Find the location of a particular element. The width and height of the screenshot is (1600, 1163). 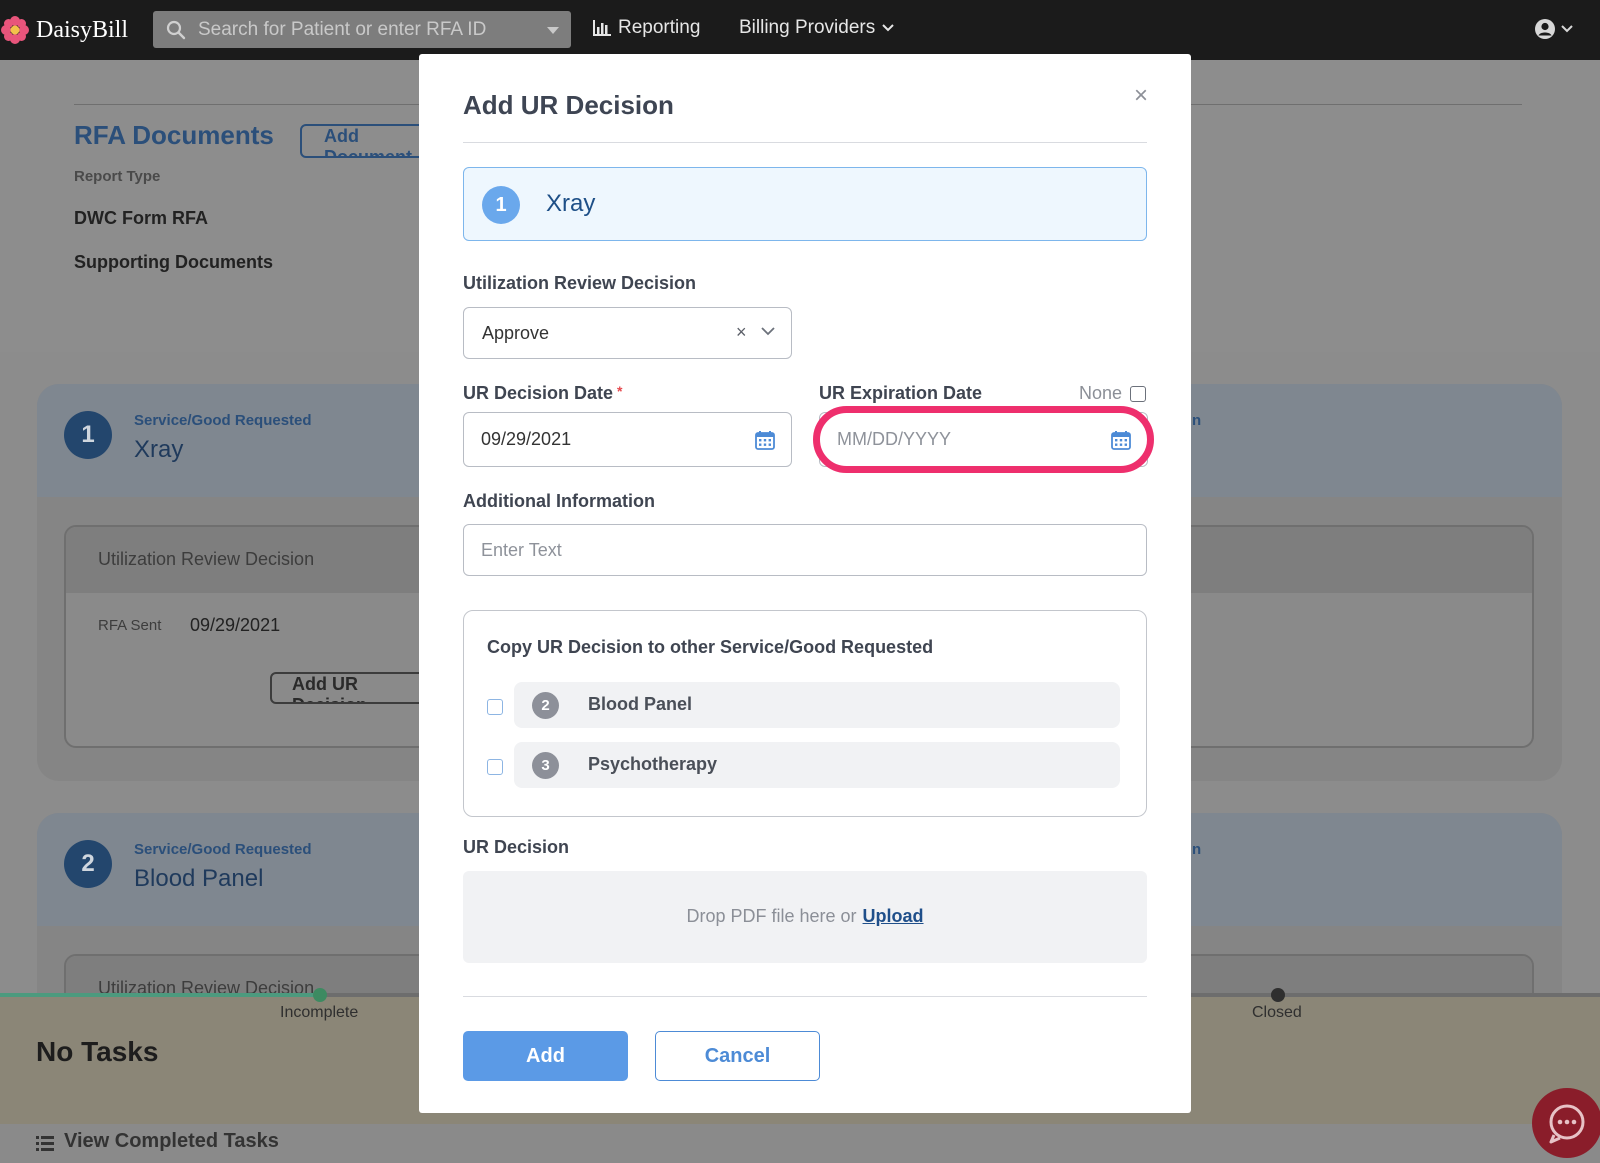

nav-reporting: Reporting is located at coordinates (646, 28).